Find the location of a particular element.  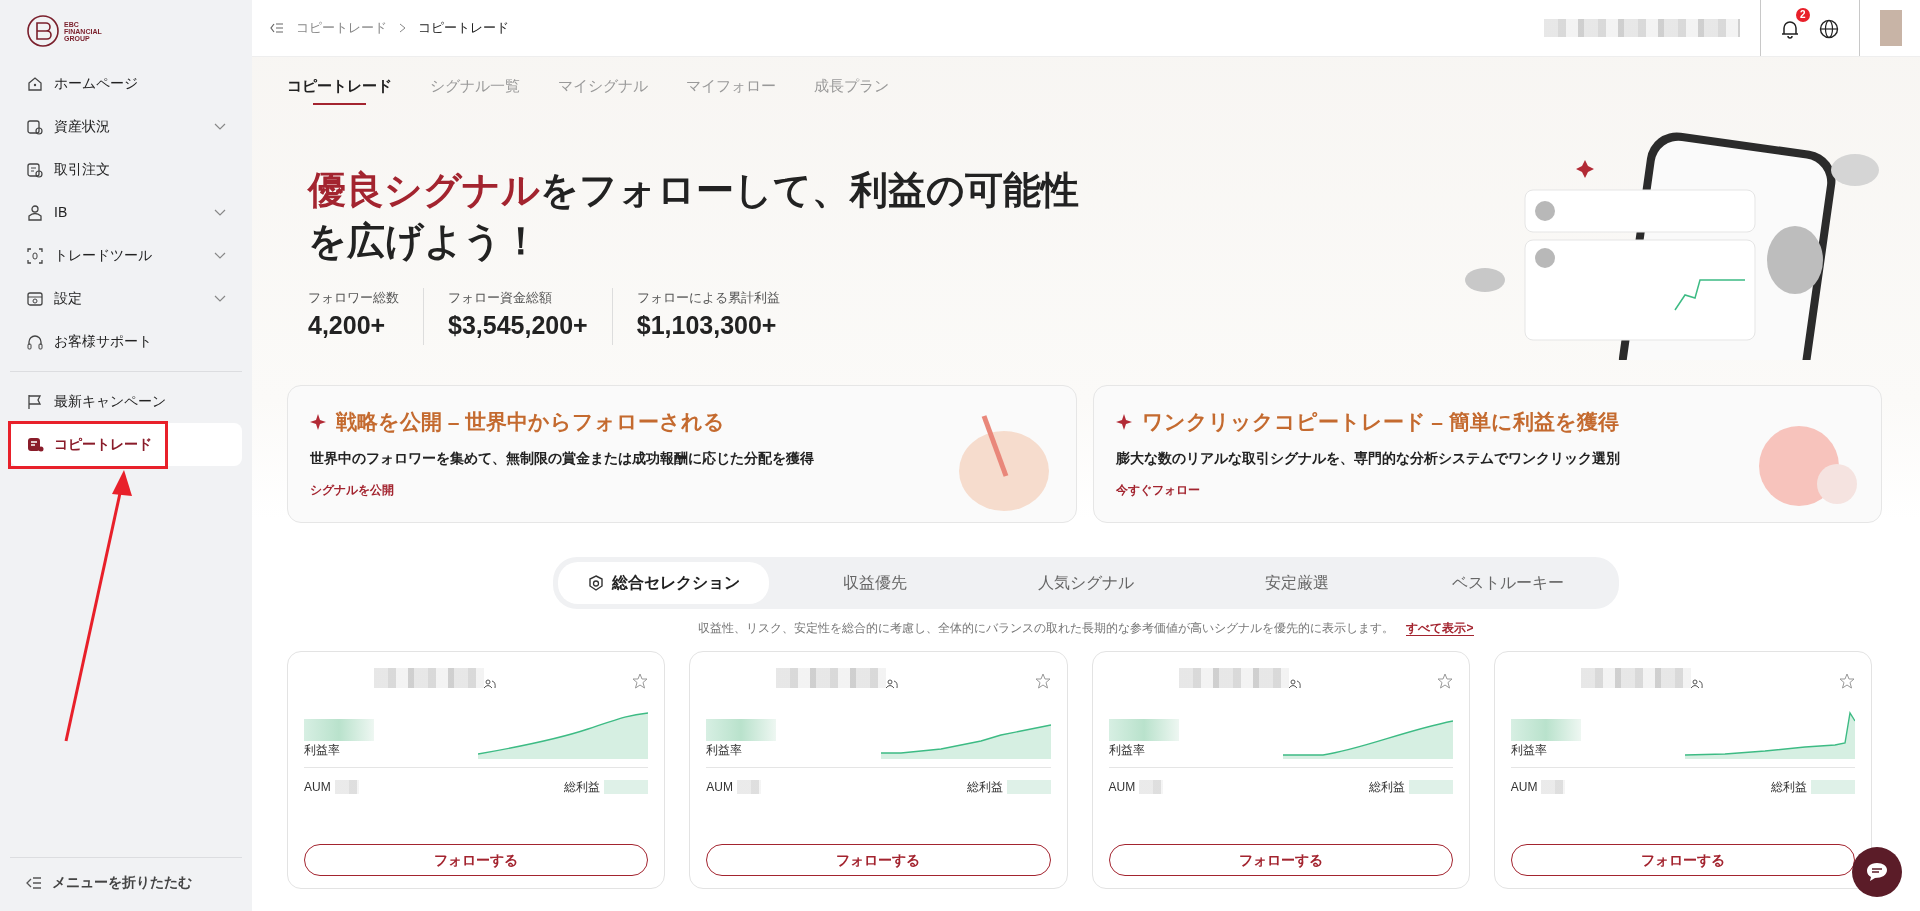

feature-title: ワンクリックコピートレード – 簡単に利益を獲得 is located at coordinates (1380, 422).